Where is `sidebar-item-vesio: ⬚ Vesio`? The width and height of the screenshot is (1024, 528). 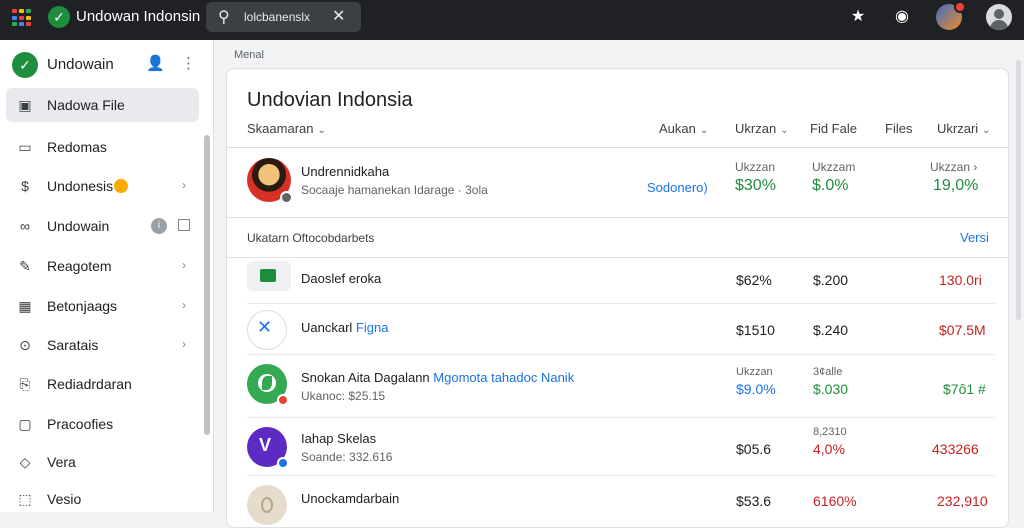 sidebar-item-vesio: ⬚ Vesio is located at coordinates (102, 499).